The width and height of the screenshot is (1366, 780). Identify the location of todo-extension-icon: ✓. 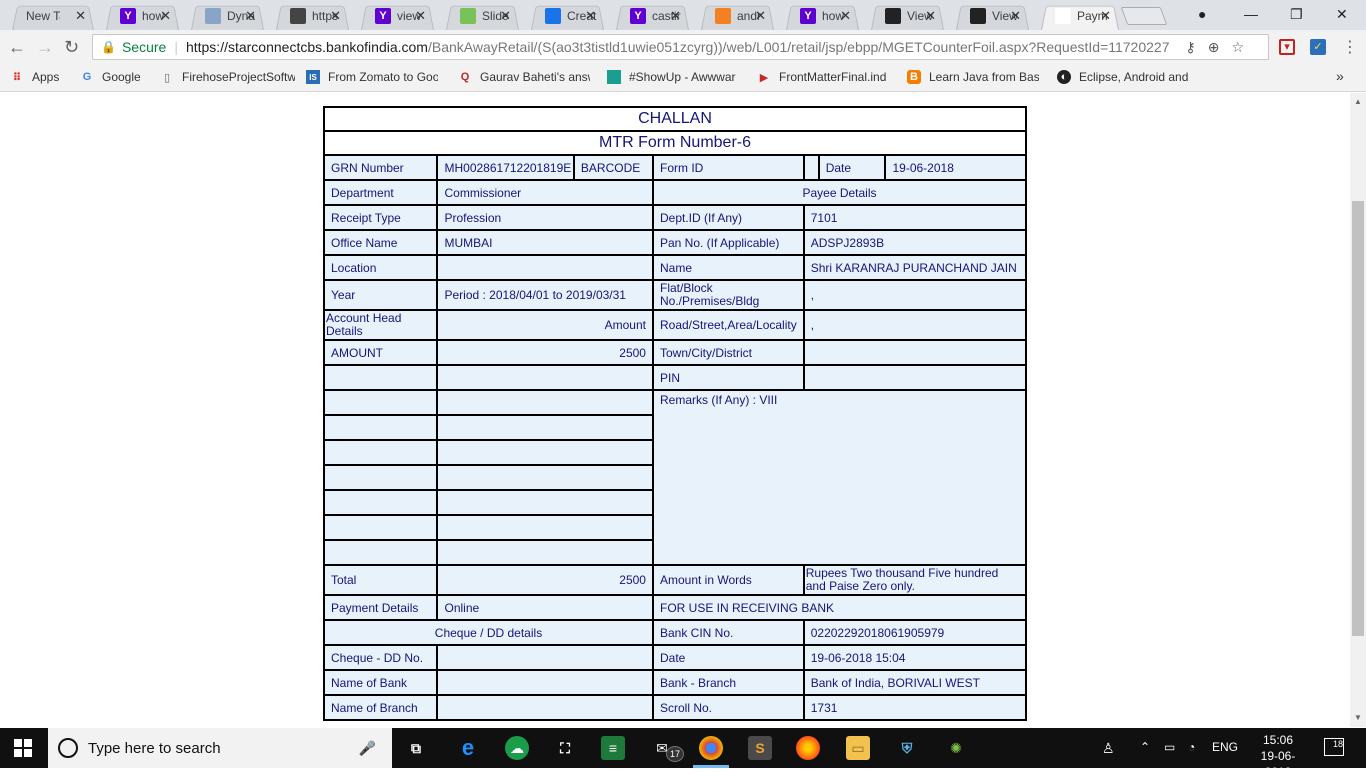
(1318, 47).